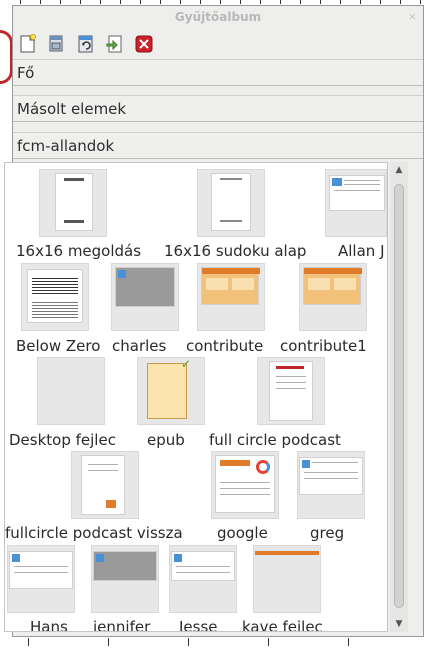 Image resolution: width=424 pixels, height=651 pixels. Describe the element at coordinates (122, 625) in the screenshot. I see `gallery-item-label: jennifer` at that location.